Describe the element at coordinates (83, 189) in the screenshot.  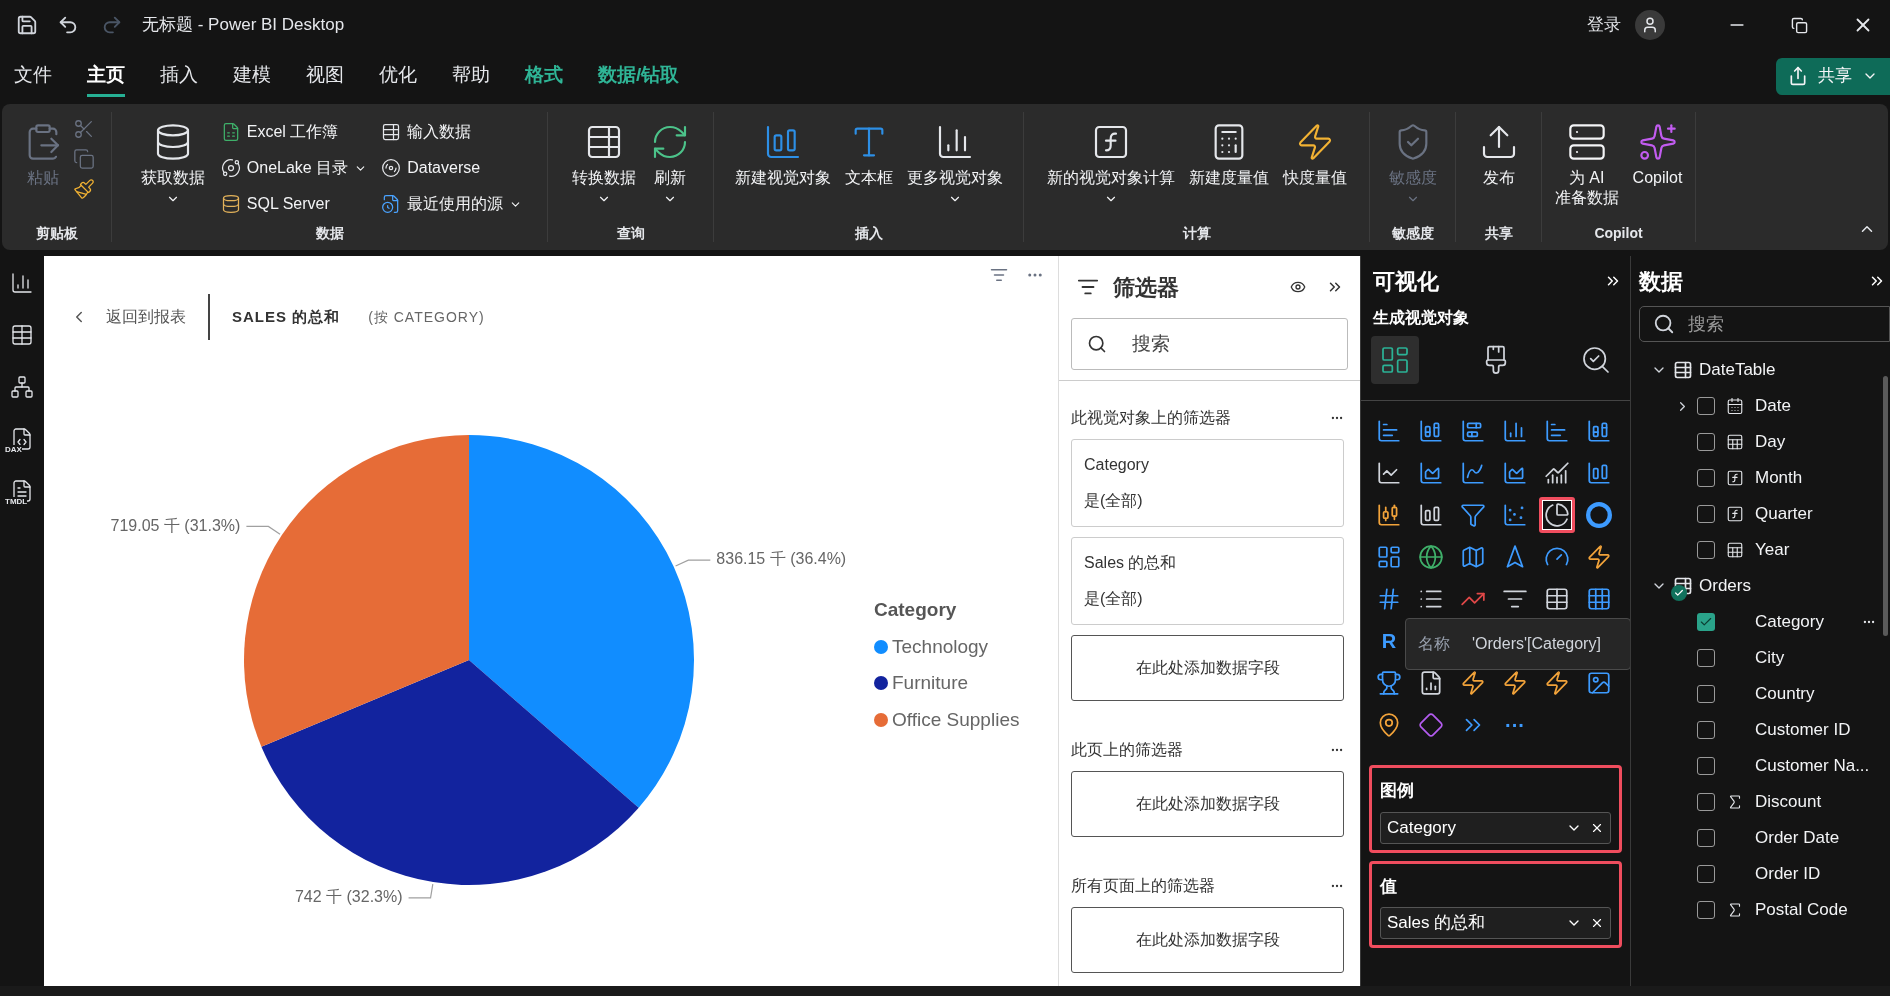
I see `paintbrush-icon` at that location.